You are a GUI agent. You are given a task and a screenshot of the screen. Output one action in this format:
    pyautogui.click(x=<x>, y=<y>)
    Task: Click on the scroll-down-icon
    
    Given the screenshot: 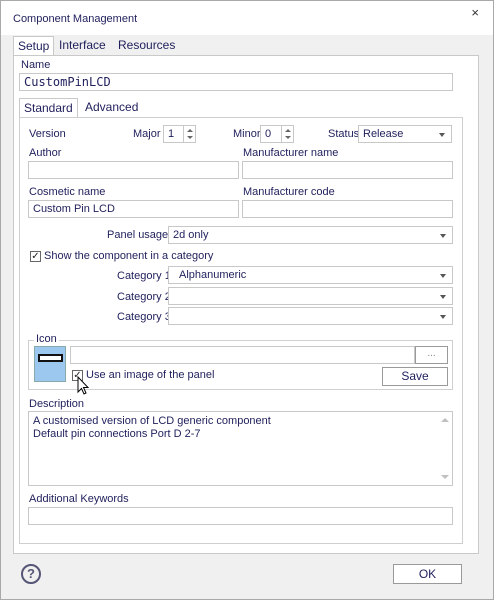 What is the action you would take?
    pyautogui.click(x=445, y=477)
    